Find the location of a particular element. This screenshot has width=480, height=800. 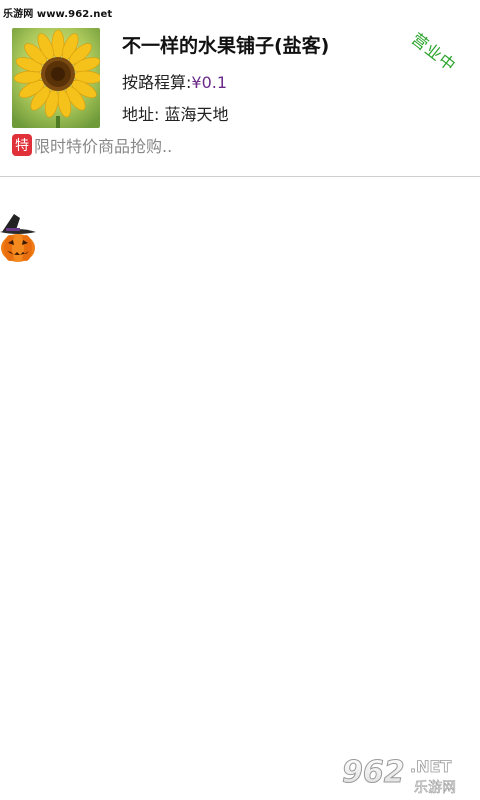

watermark-subtitle: 乐游网 is located at coordinates (435, 788).